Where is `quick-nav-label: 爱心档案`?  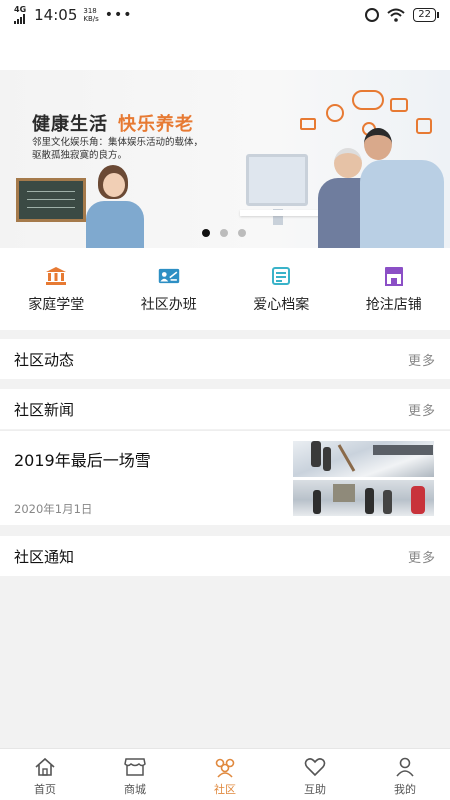
quick-nav-label: 爱心档案 is located at coordinates (281, 305).